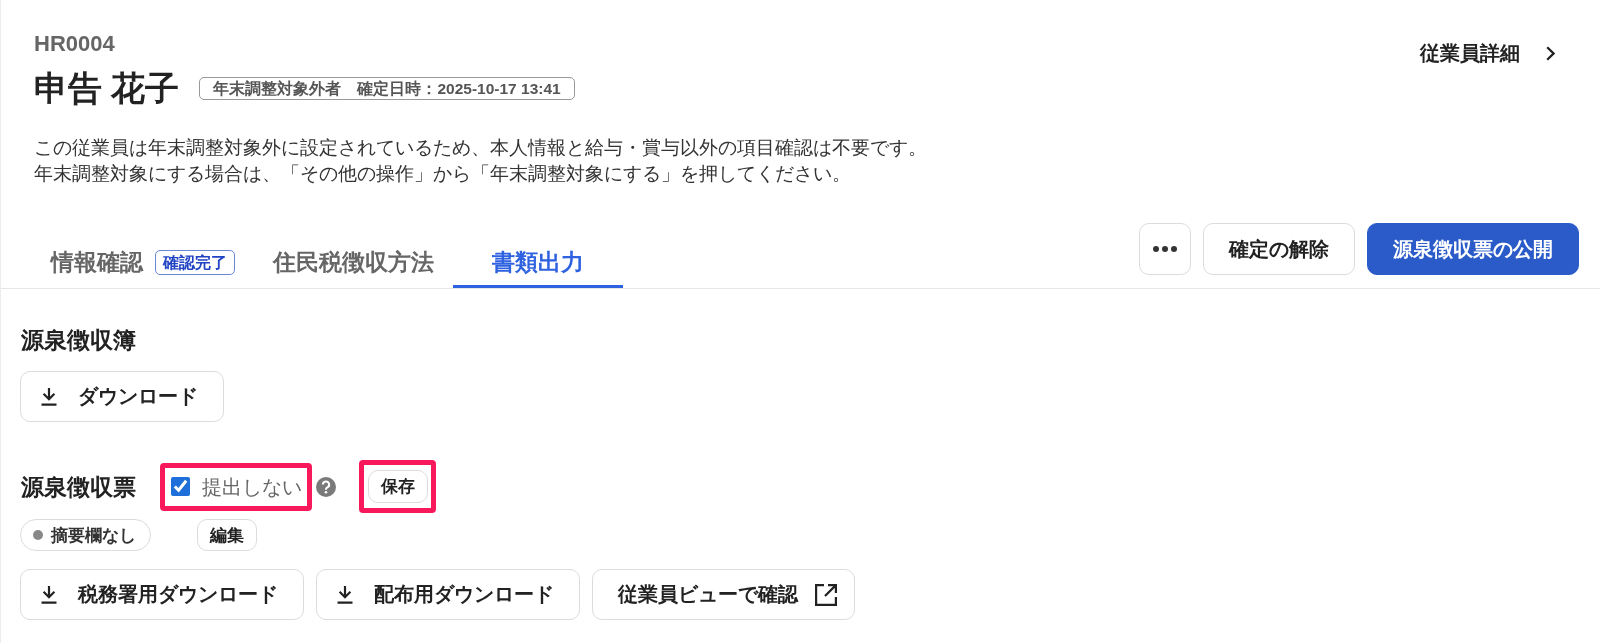  What do you see at coordinates (38, 535) in the screenshot?
I see `status-dot-icon` at bounding box center [38, 535].